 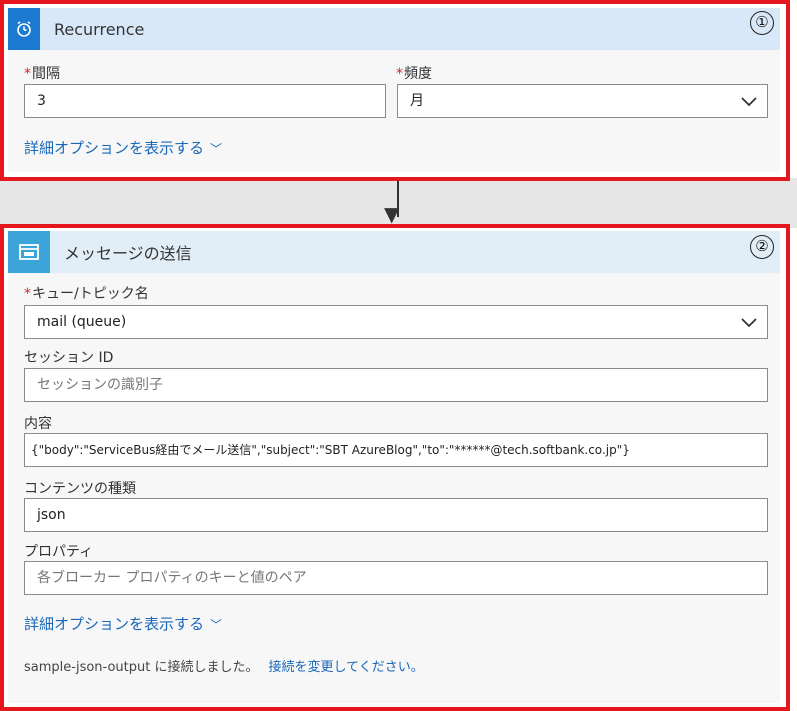 I want to click on step-badge-1: ①, so click(x=762, y=23).